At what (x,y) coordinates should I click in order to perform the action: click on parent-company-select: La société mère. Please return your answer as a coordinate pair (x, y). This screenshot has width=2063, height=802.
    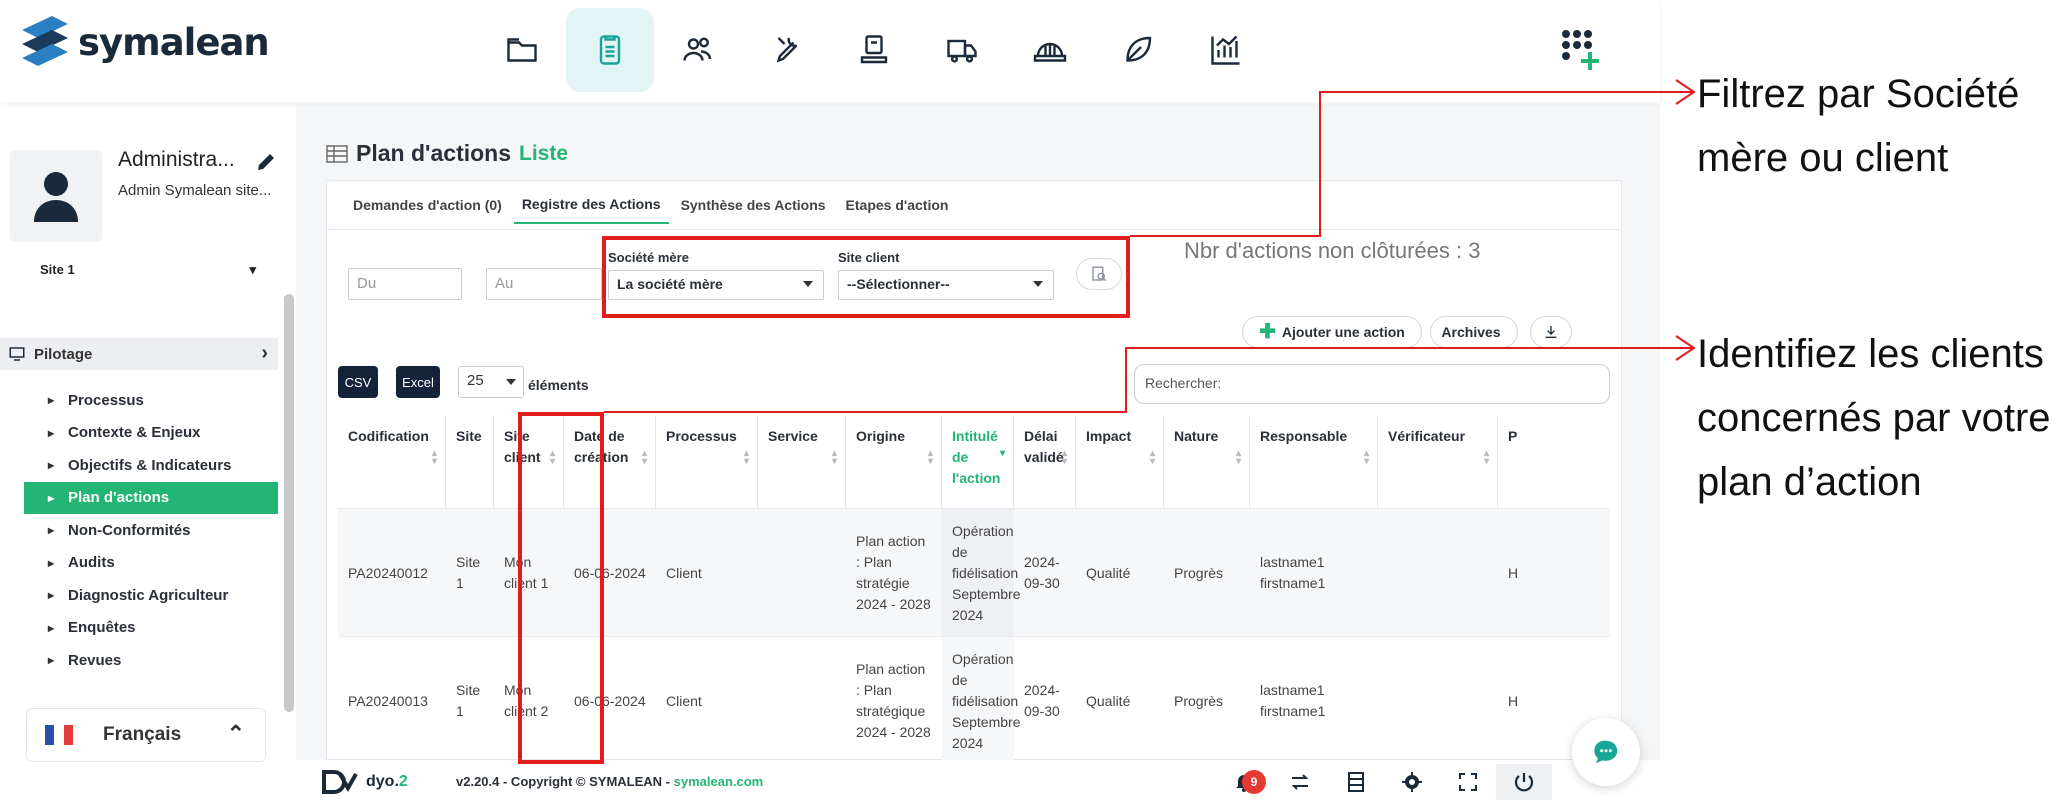
    Looking at the image, I should click on (716, 285).